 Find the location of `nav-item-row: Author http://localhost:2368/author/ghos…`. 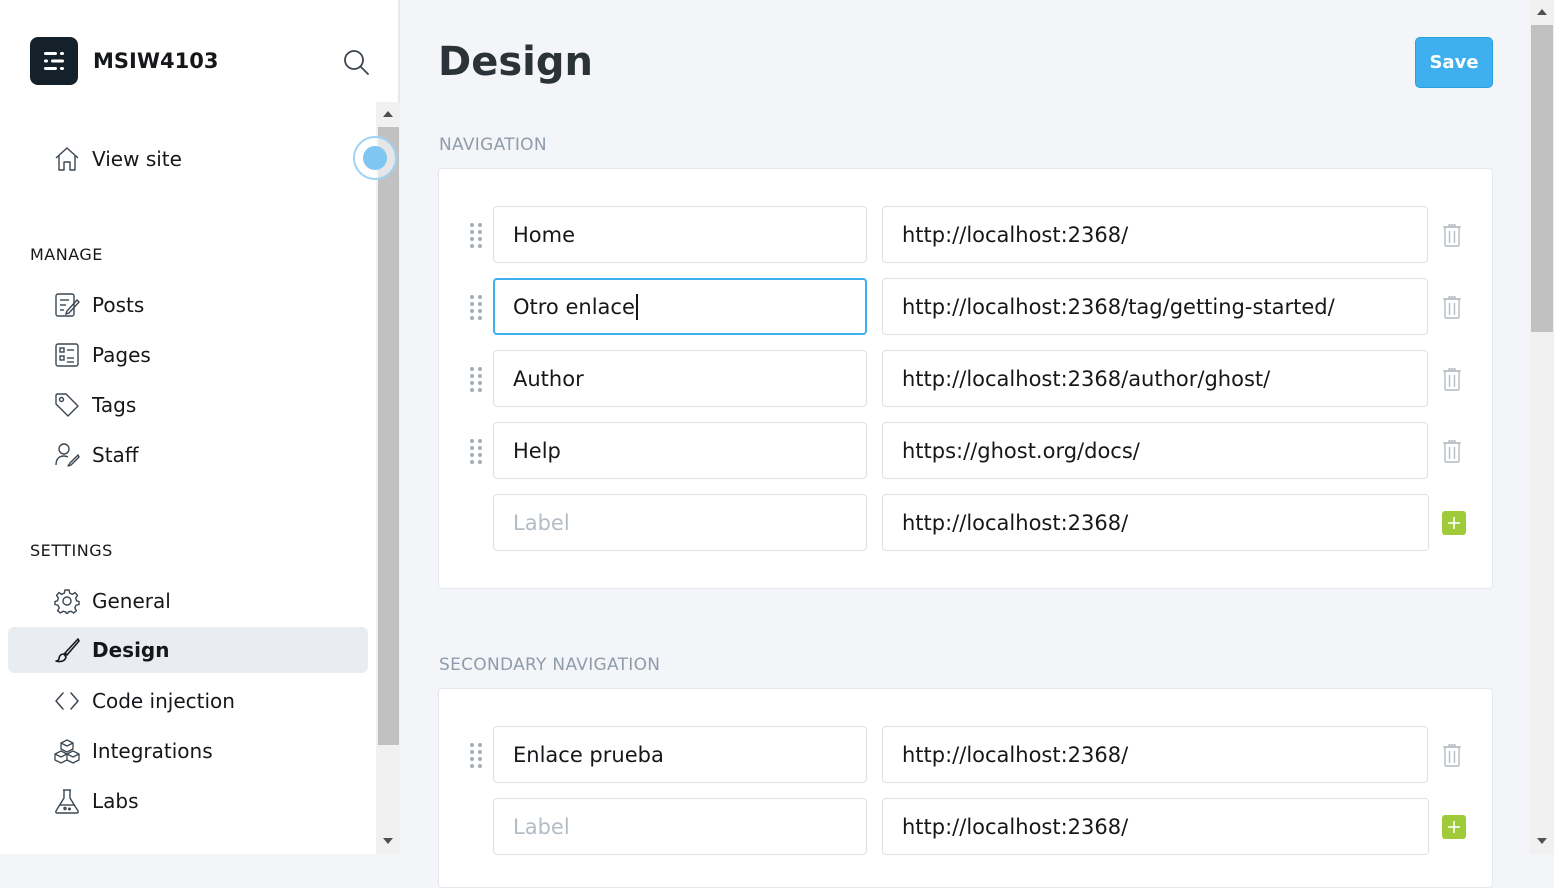

nav-item-row: Author http://localhost:2368/author/ghos… is located at coordinates (965, 378).